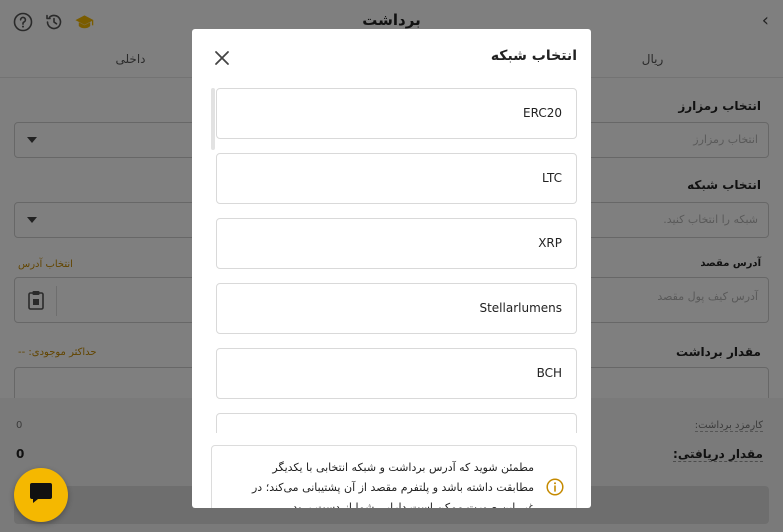  Describe the element at coordinates (396, 308) in the screenshot. I see `network-item-stellarlumens: Stellarlumens` at that location.